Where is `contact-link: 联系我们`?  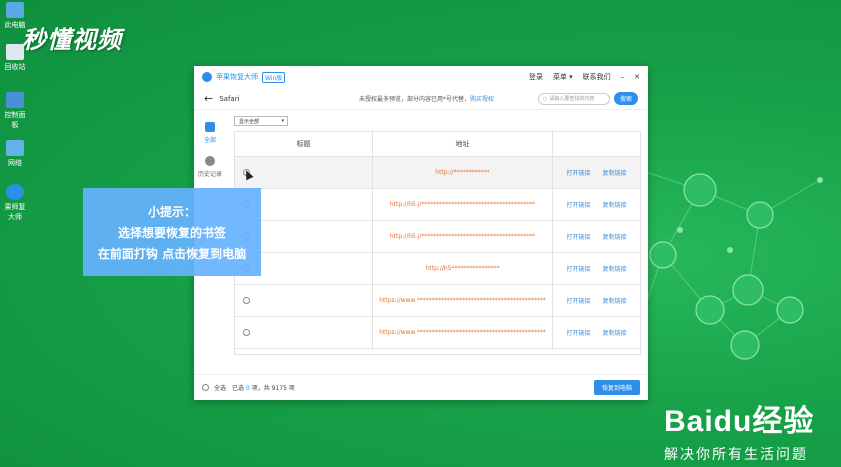 contact-link: 联系我们 is located at coordinates (597, 77).